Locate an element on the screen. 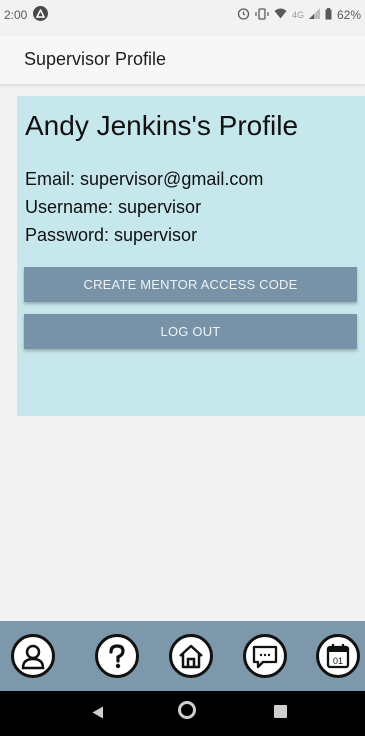 The image size is (365, 736). back-icon is located at coordinates (98, 715).